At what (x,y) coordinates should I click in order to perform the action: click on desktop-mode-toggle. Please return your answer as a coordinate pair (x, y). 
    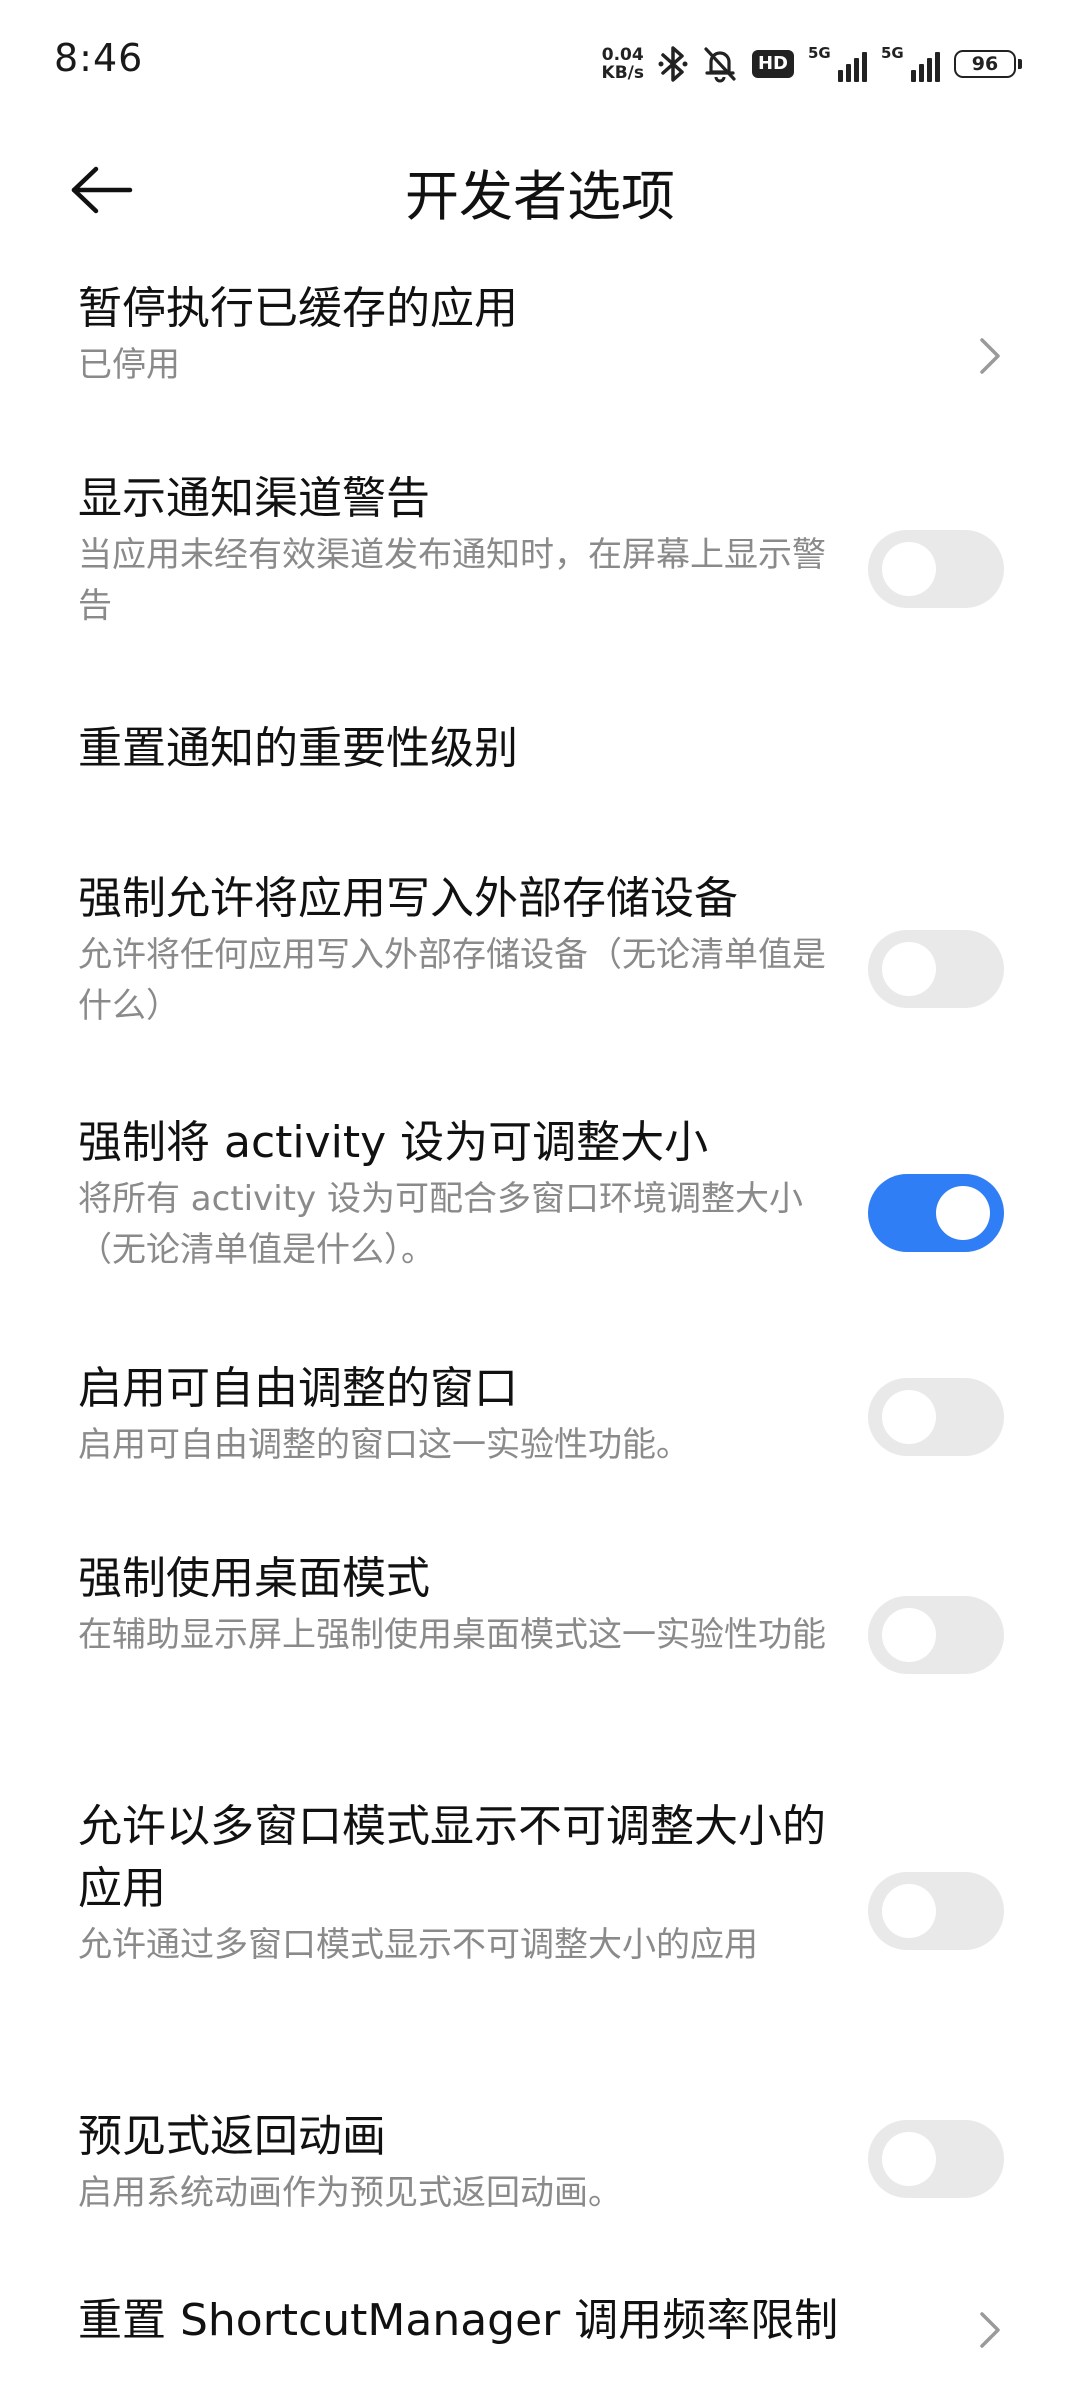
    Looking at the image, I should click on (936, 1635).